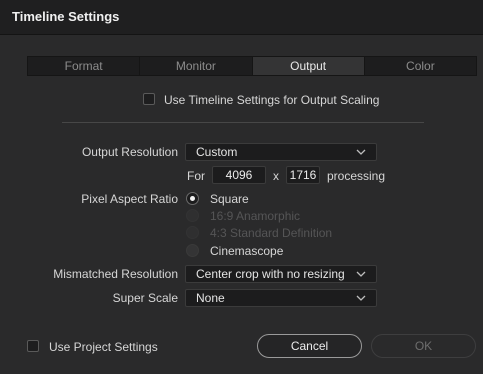 The width and height of the screenshot is (483, 374). I want to click on title-bar: Timeline Settings, so click(241, 17).